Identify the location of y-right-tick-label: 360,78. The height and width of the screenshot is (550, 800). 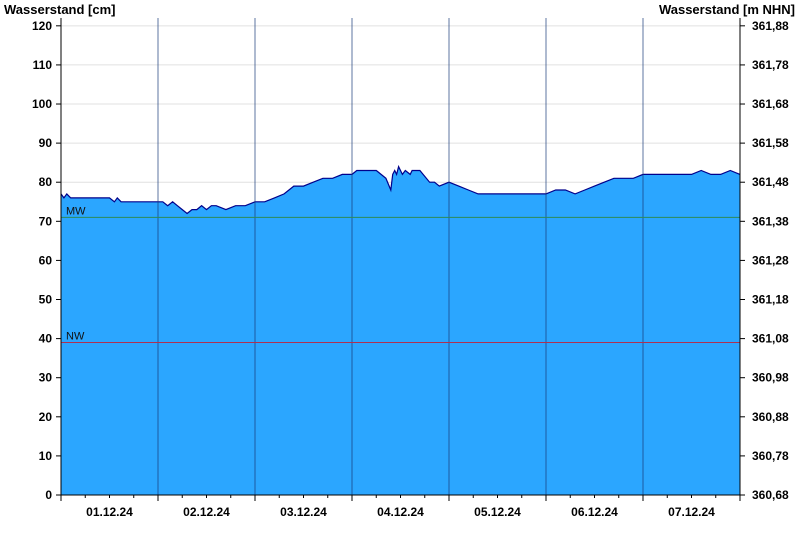
(770, 456).